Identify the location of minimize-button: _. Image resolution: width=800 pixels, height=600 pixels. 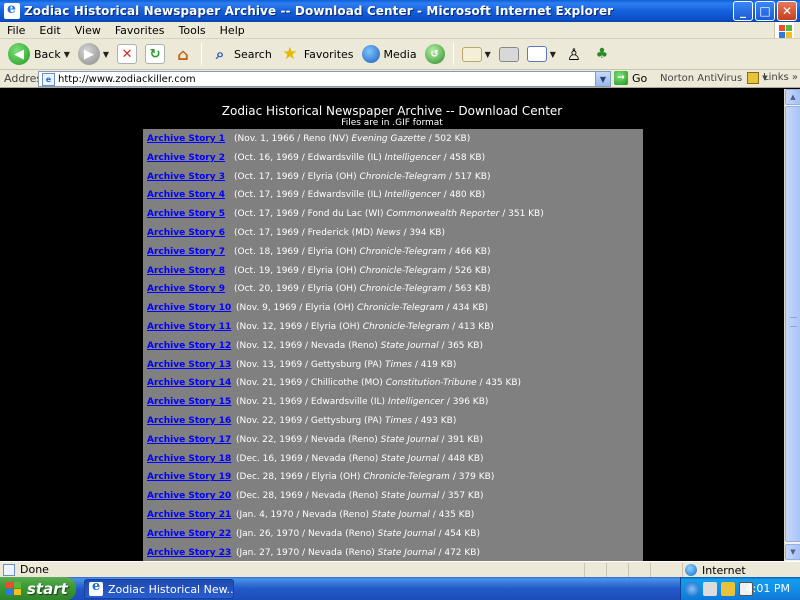
(743, 11).